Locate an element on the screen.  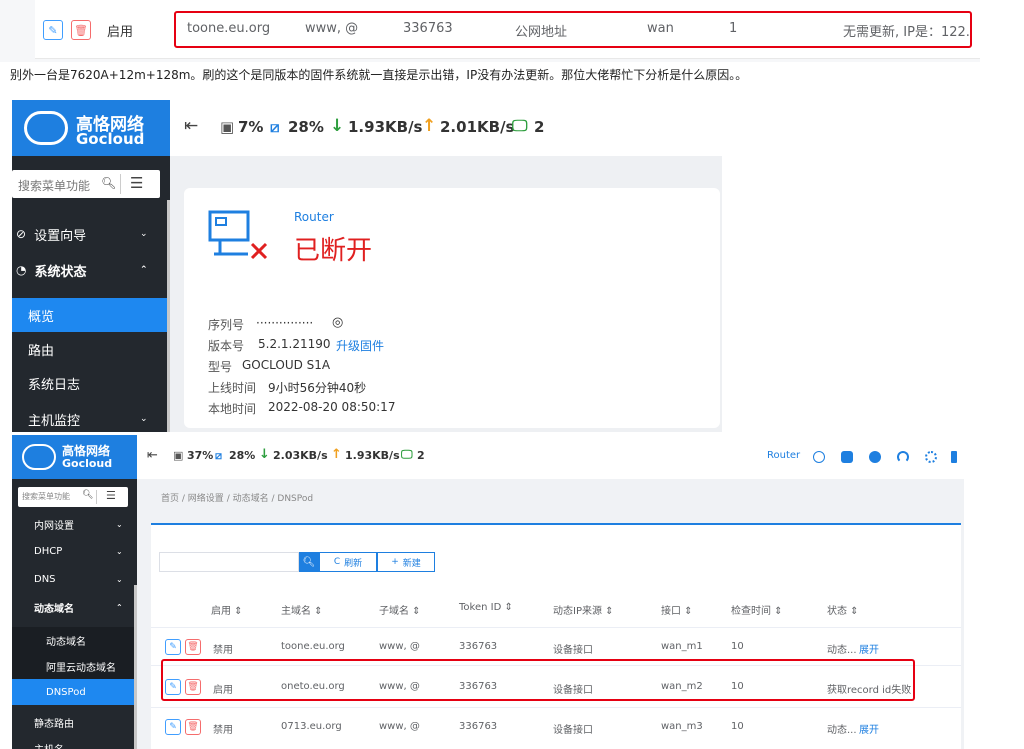
menu-item-status: ◔ 系统状态 ⌃ is located at coordinates (89, 270).